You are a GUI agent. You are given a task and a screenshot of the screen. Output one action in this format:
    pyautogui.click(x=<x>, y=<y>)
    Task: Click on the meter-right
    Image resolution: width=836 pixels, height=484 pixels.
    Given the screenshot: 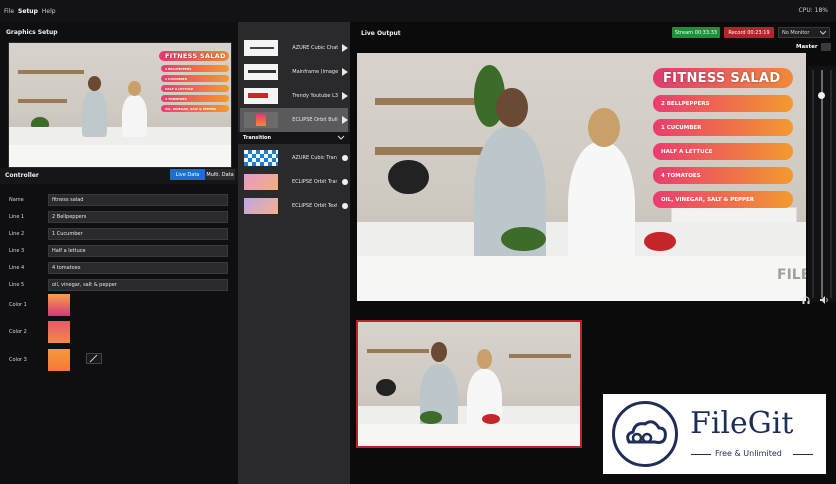 What is the action you would take?
    pyautogui.click(x=831, y=184)
    